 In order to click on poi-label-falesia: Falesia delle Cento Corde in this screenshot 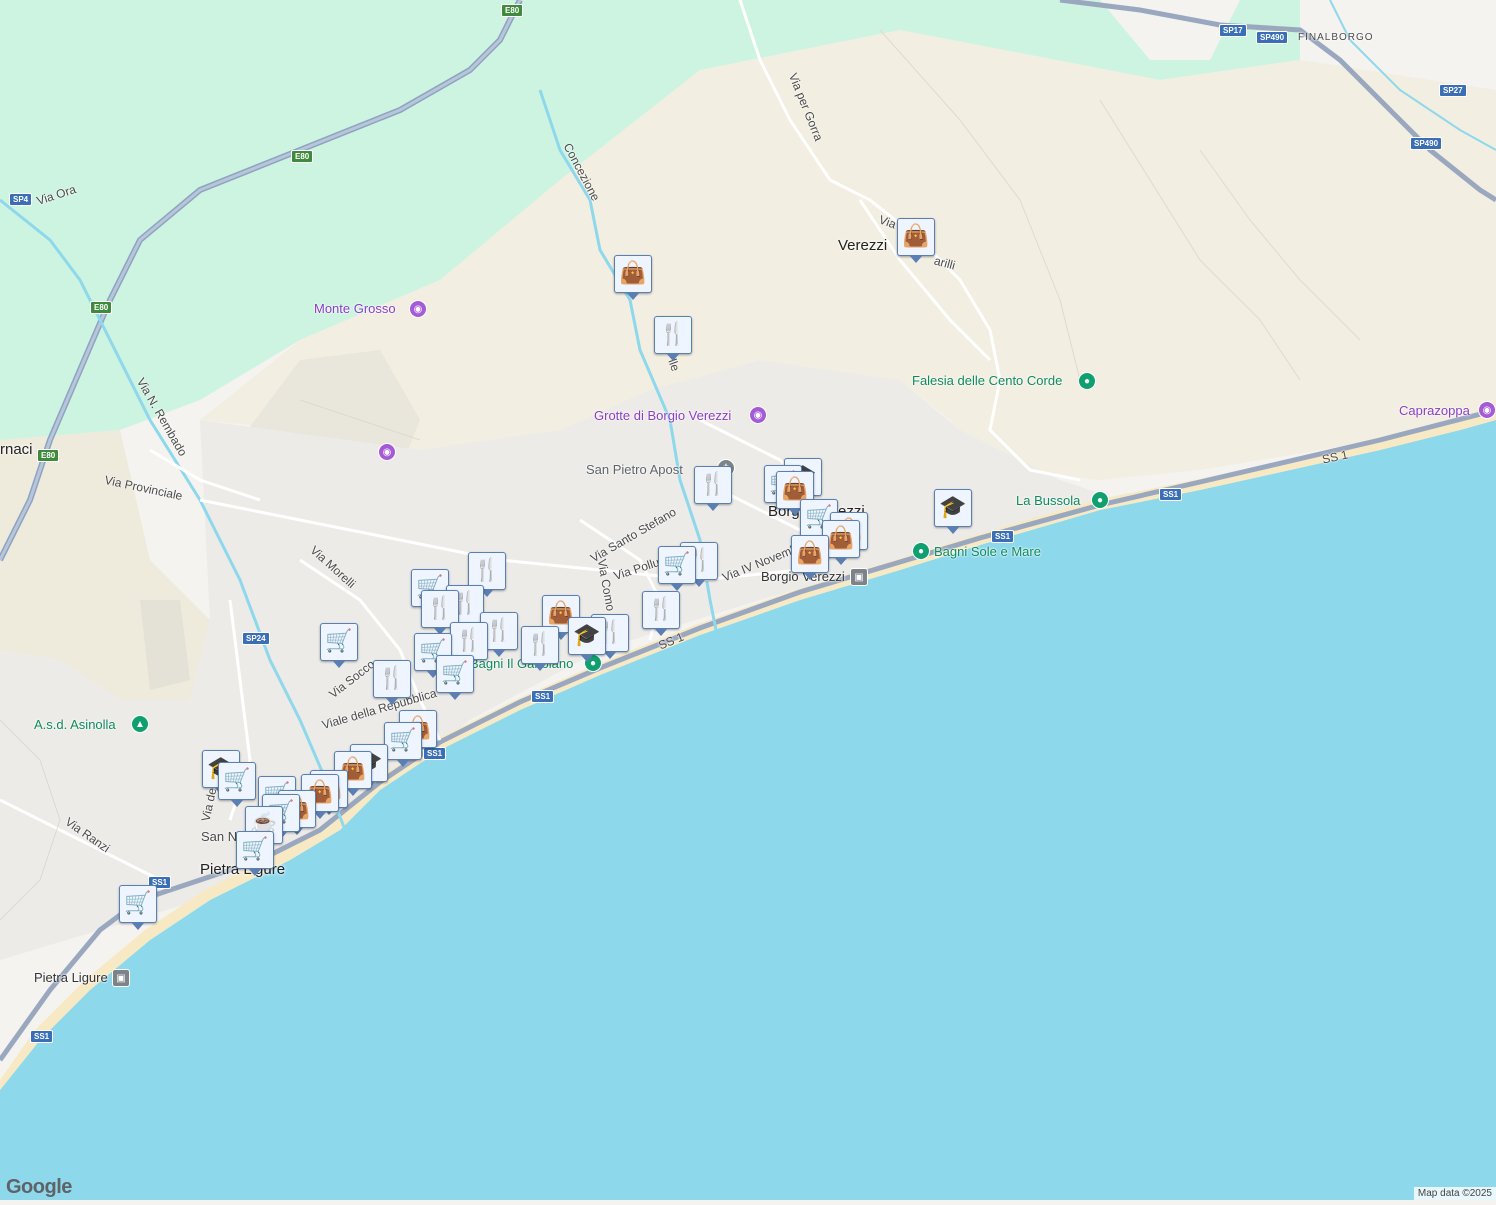, I will do `click(987, 380)`.